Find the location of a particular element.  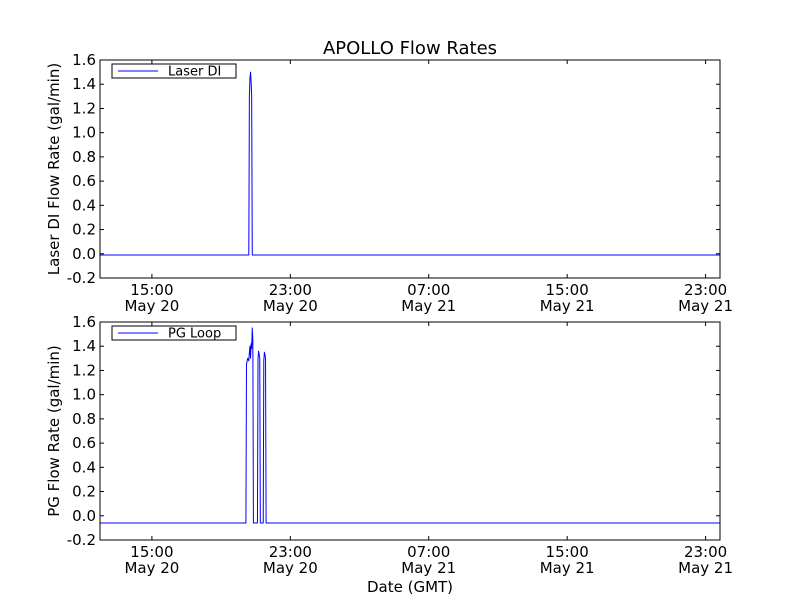

x-axis-label: Date (GMT) is located at coordinates (410, 587).